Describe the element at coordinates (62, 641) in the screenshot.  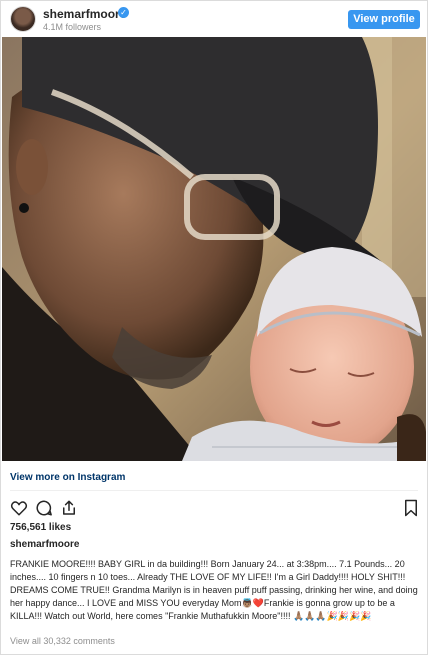
I see `view-comments-link: View all 30,332 comments` at that location.